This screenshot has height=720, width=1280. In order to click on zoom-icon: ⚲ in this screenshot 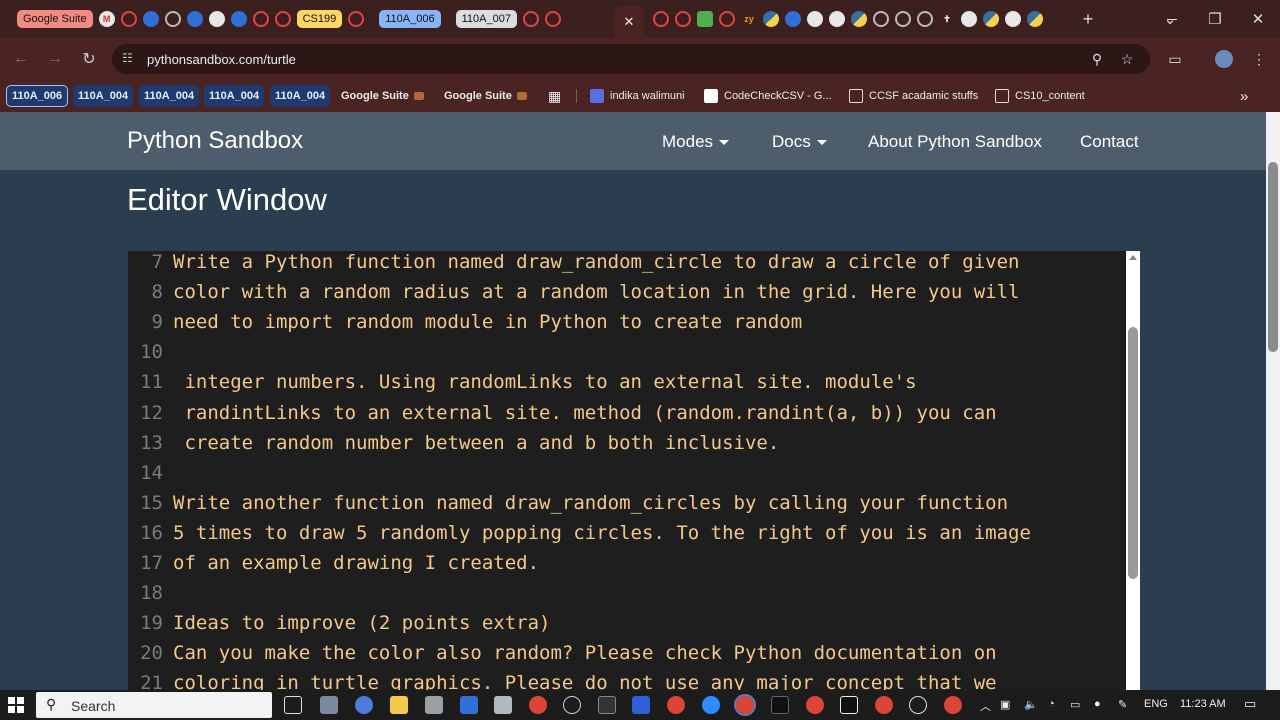, I will do `click(1097, 59)`.